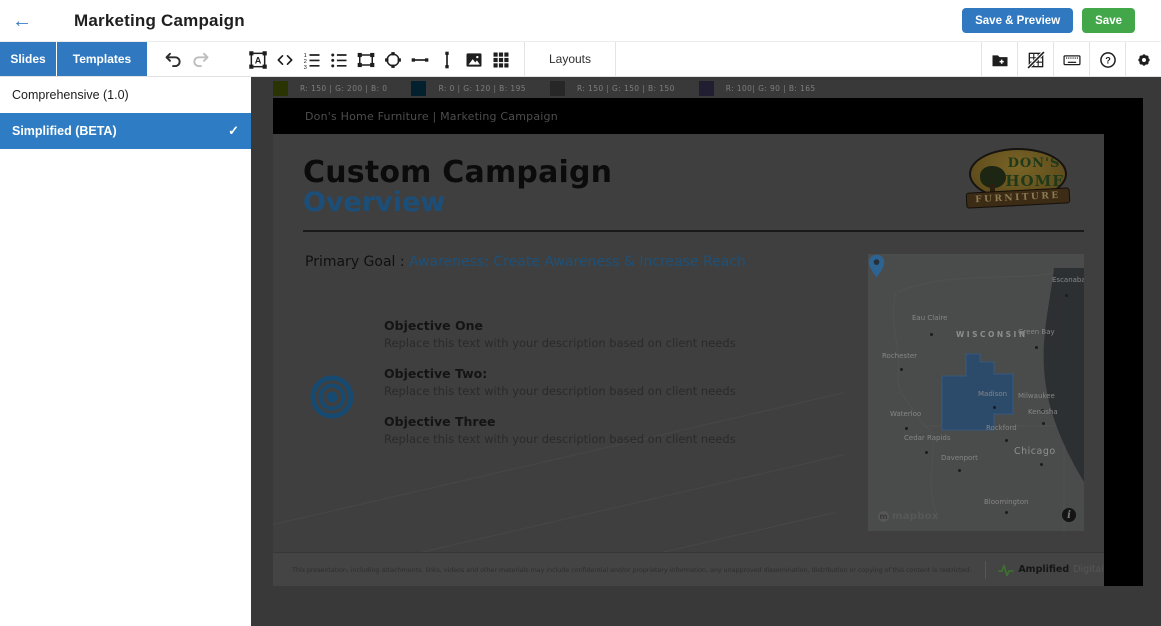  I want to click on map-city-label: Cedar Rapids, so click(927, 438).